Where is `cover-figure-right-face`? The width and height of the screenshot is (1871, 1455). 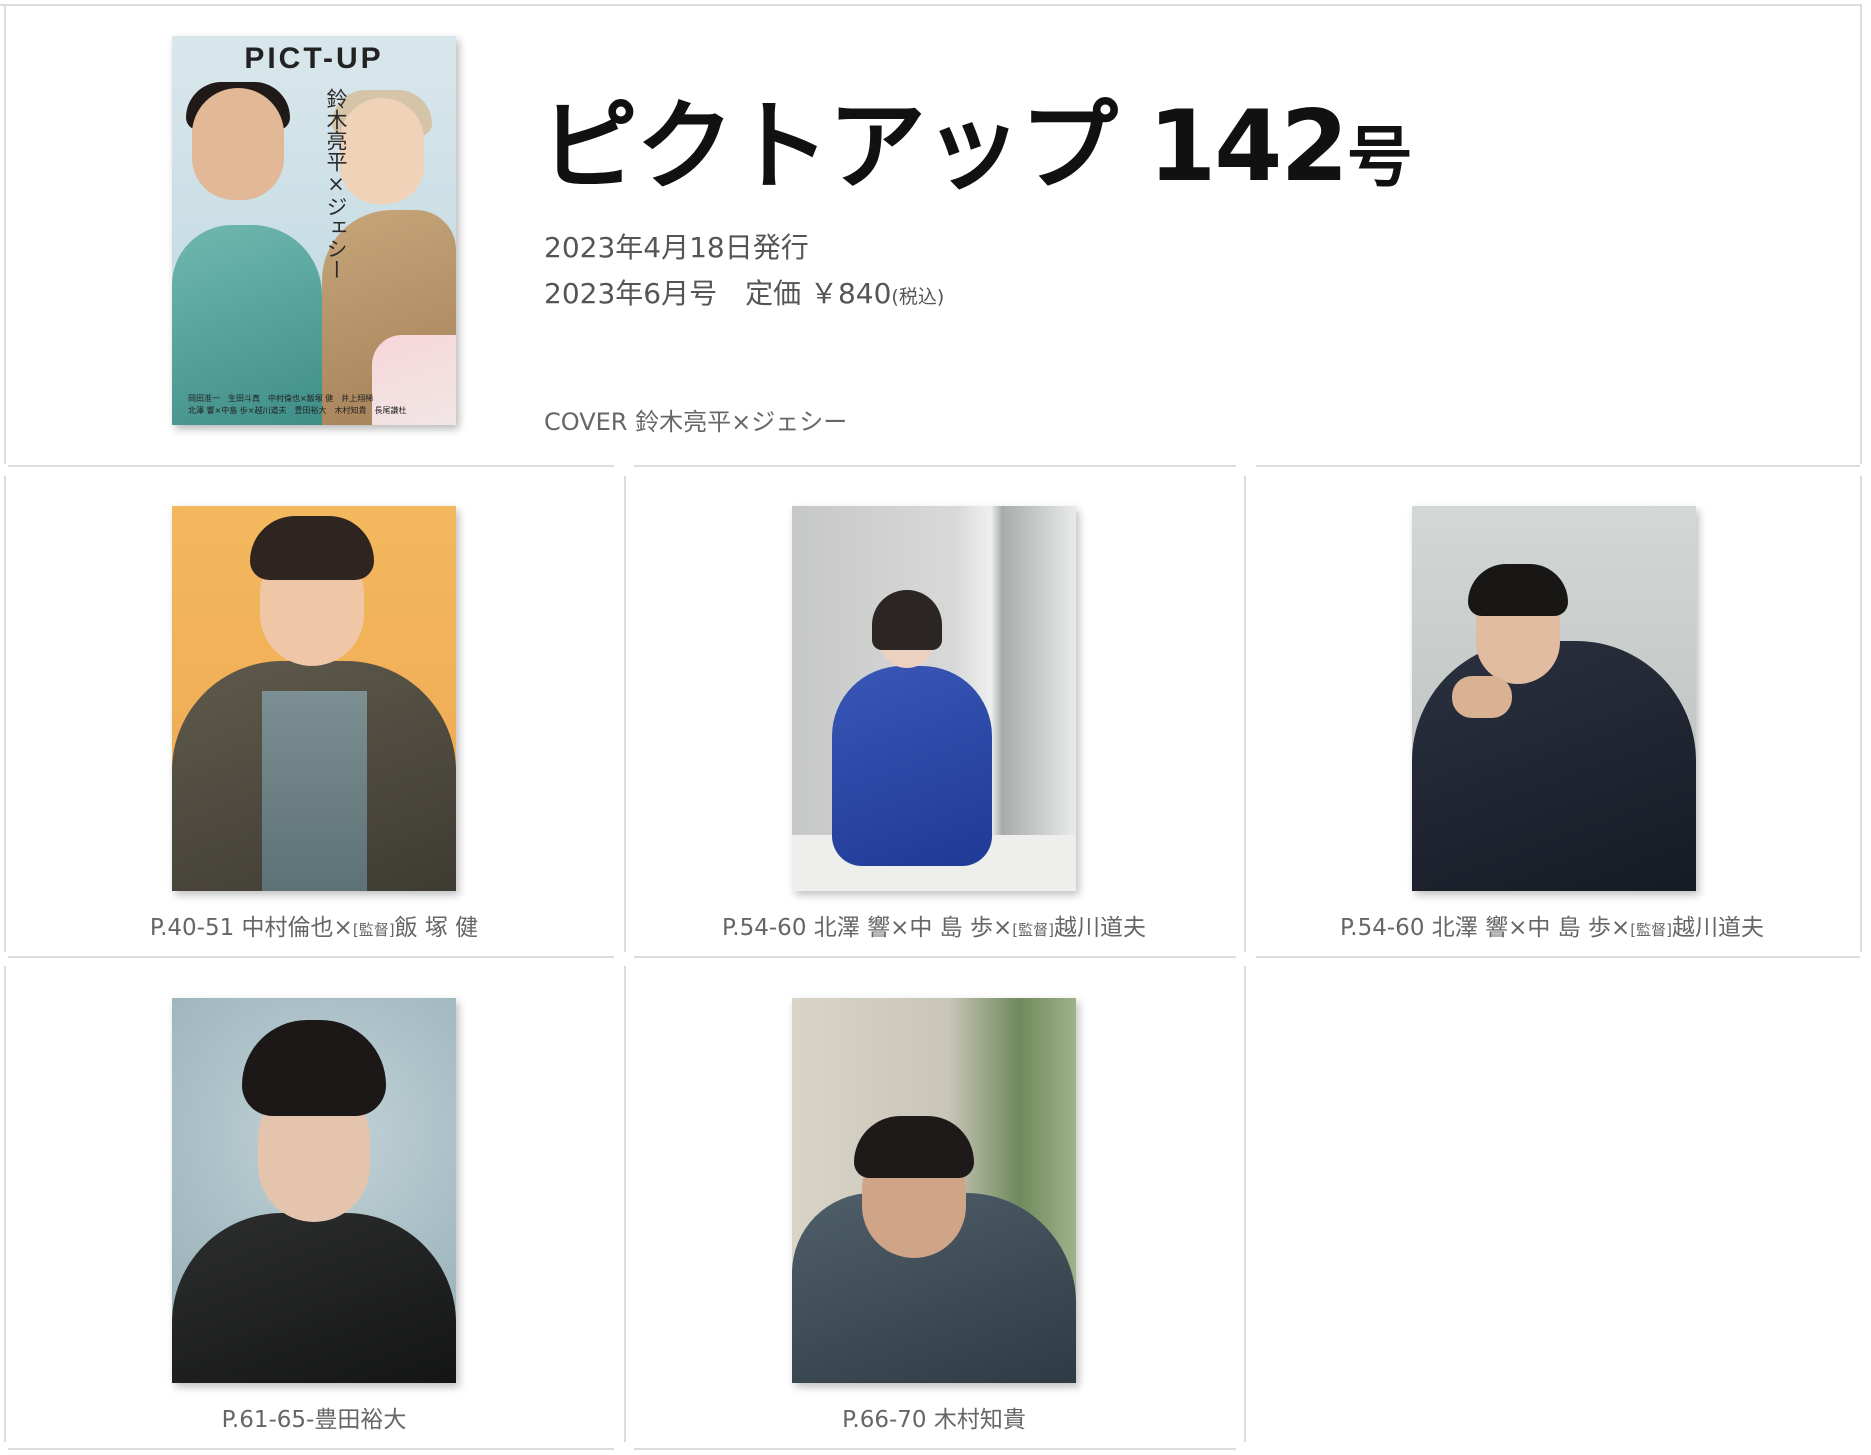
cover-figure-right-face is located at coordinates (382, 151).